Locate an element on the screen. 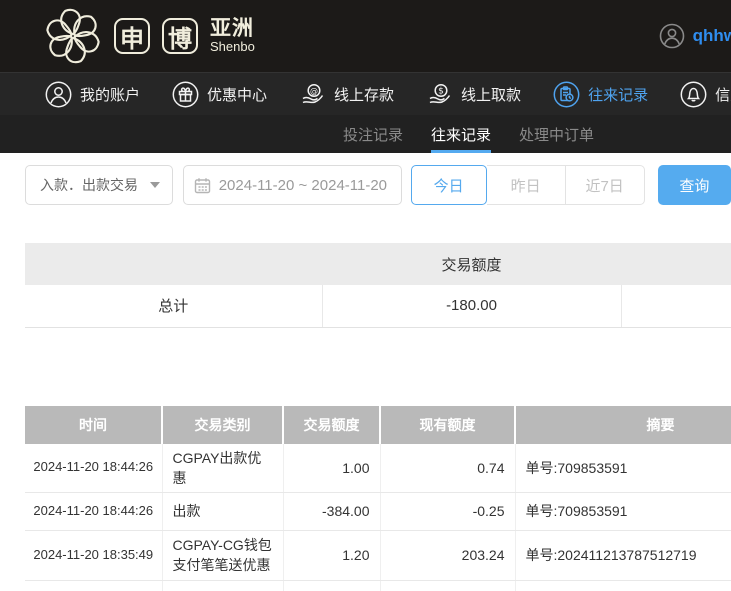 This screenshot has width=731, height=591. cell-type: CGPAY-CG钱包支付笔笔送优惠 is located at coordinates (222, 555).